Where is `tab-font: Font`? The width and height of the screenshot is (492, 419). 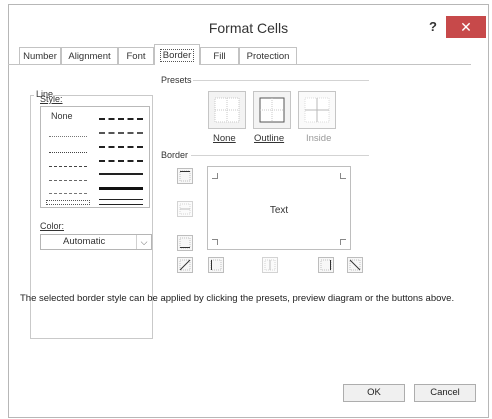 tab-font: Font is located at coordinates (136, 55).